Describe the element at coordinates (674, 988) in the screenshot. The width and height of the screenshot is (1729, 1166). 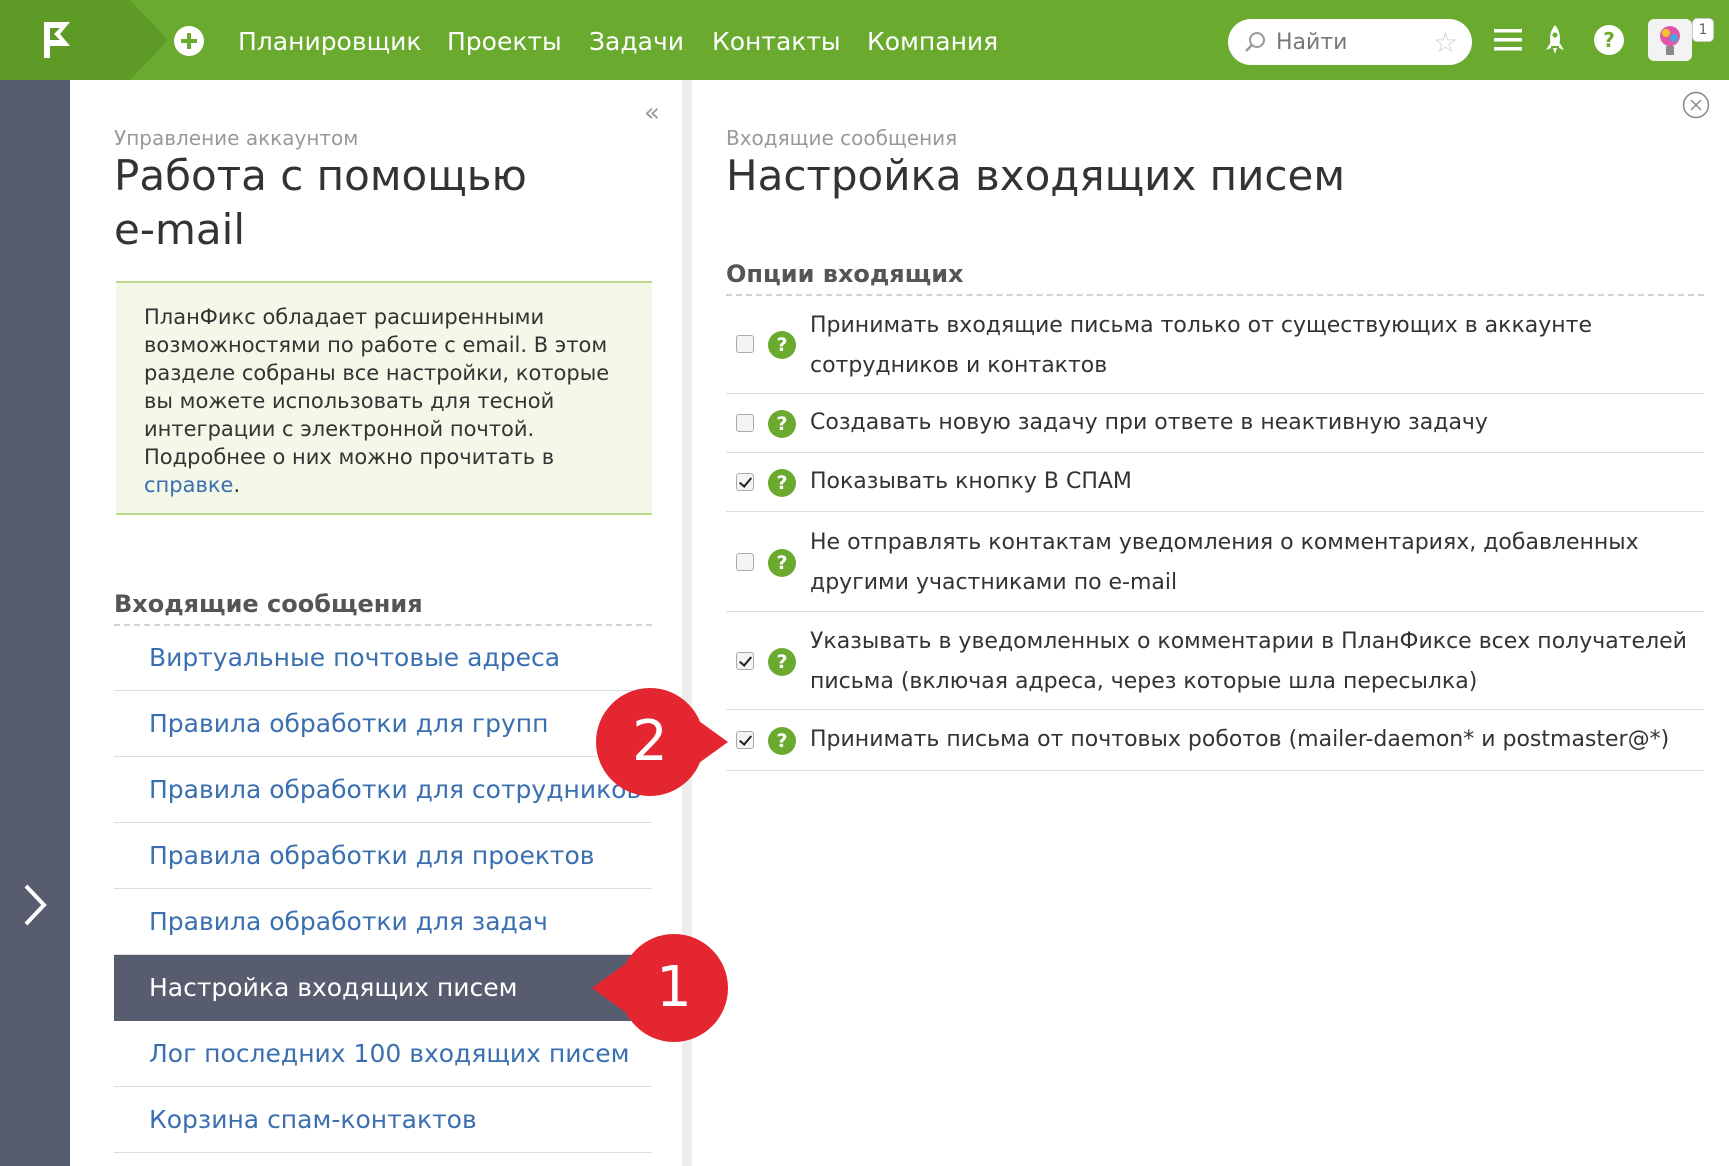
I see `callout-1: 1` at that location.